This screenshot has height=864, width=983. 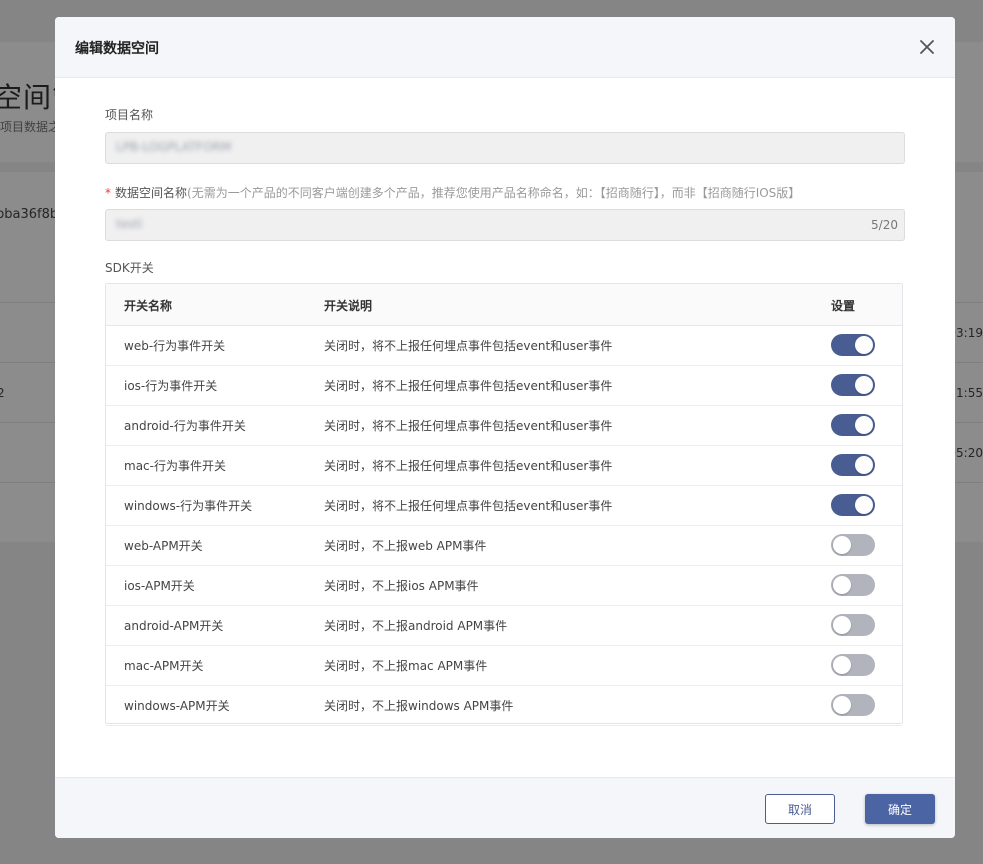 I want to click on required-asterisk: *, so click(x=108, y=193).